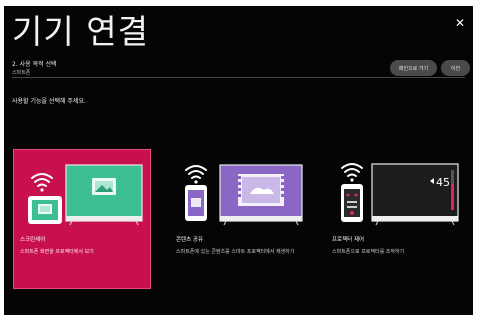 This screenshot has height=321, width=477. Describe the element at coordinates (413, 68) in the screenshot. I see `home-button: 메인으로 가기` at that location.